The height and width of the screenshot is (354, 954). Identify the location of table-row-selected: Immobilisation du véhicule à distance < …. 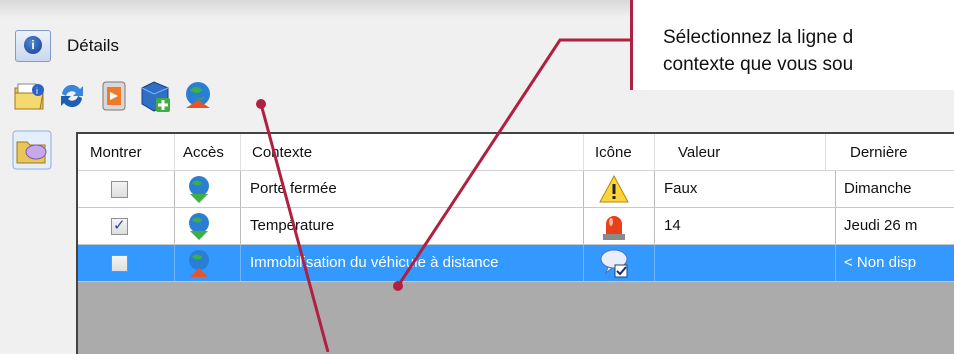
(516, 263).